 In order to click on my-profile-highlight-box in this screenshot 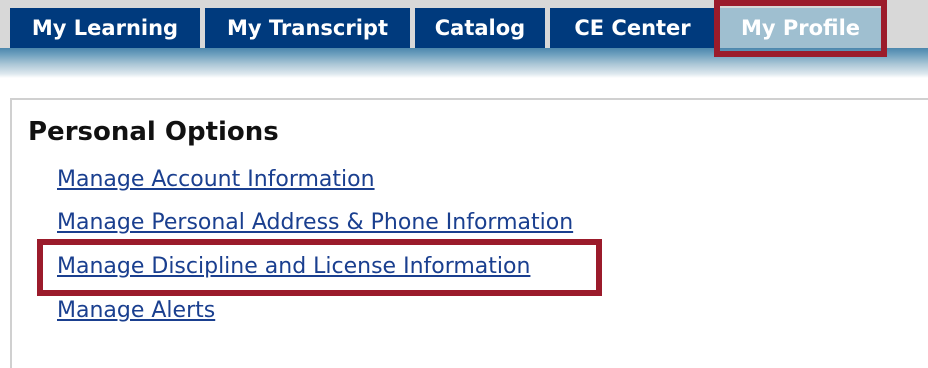, I will do `click(800, 28)`.